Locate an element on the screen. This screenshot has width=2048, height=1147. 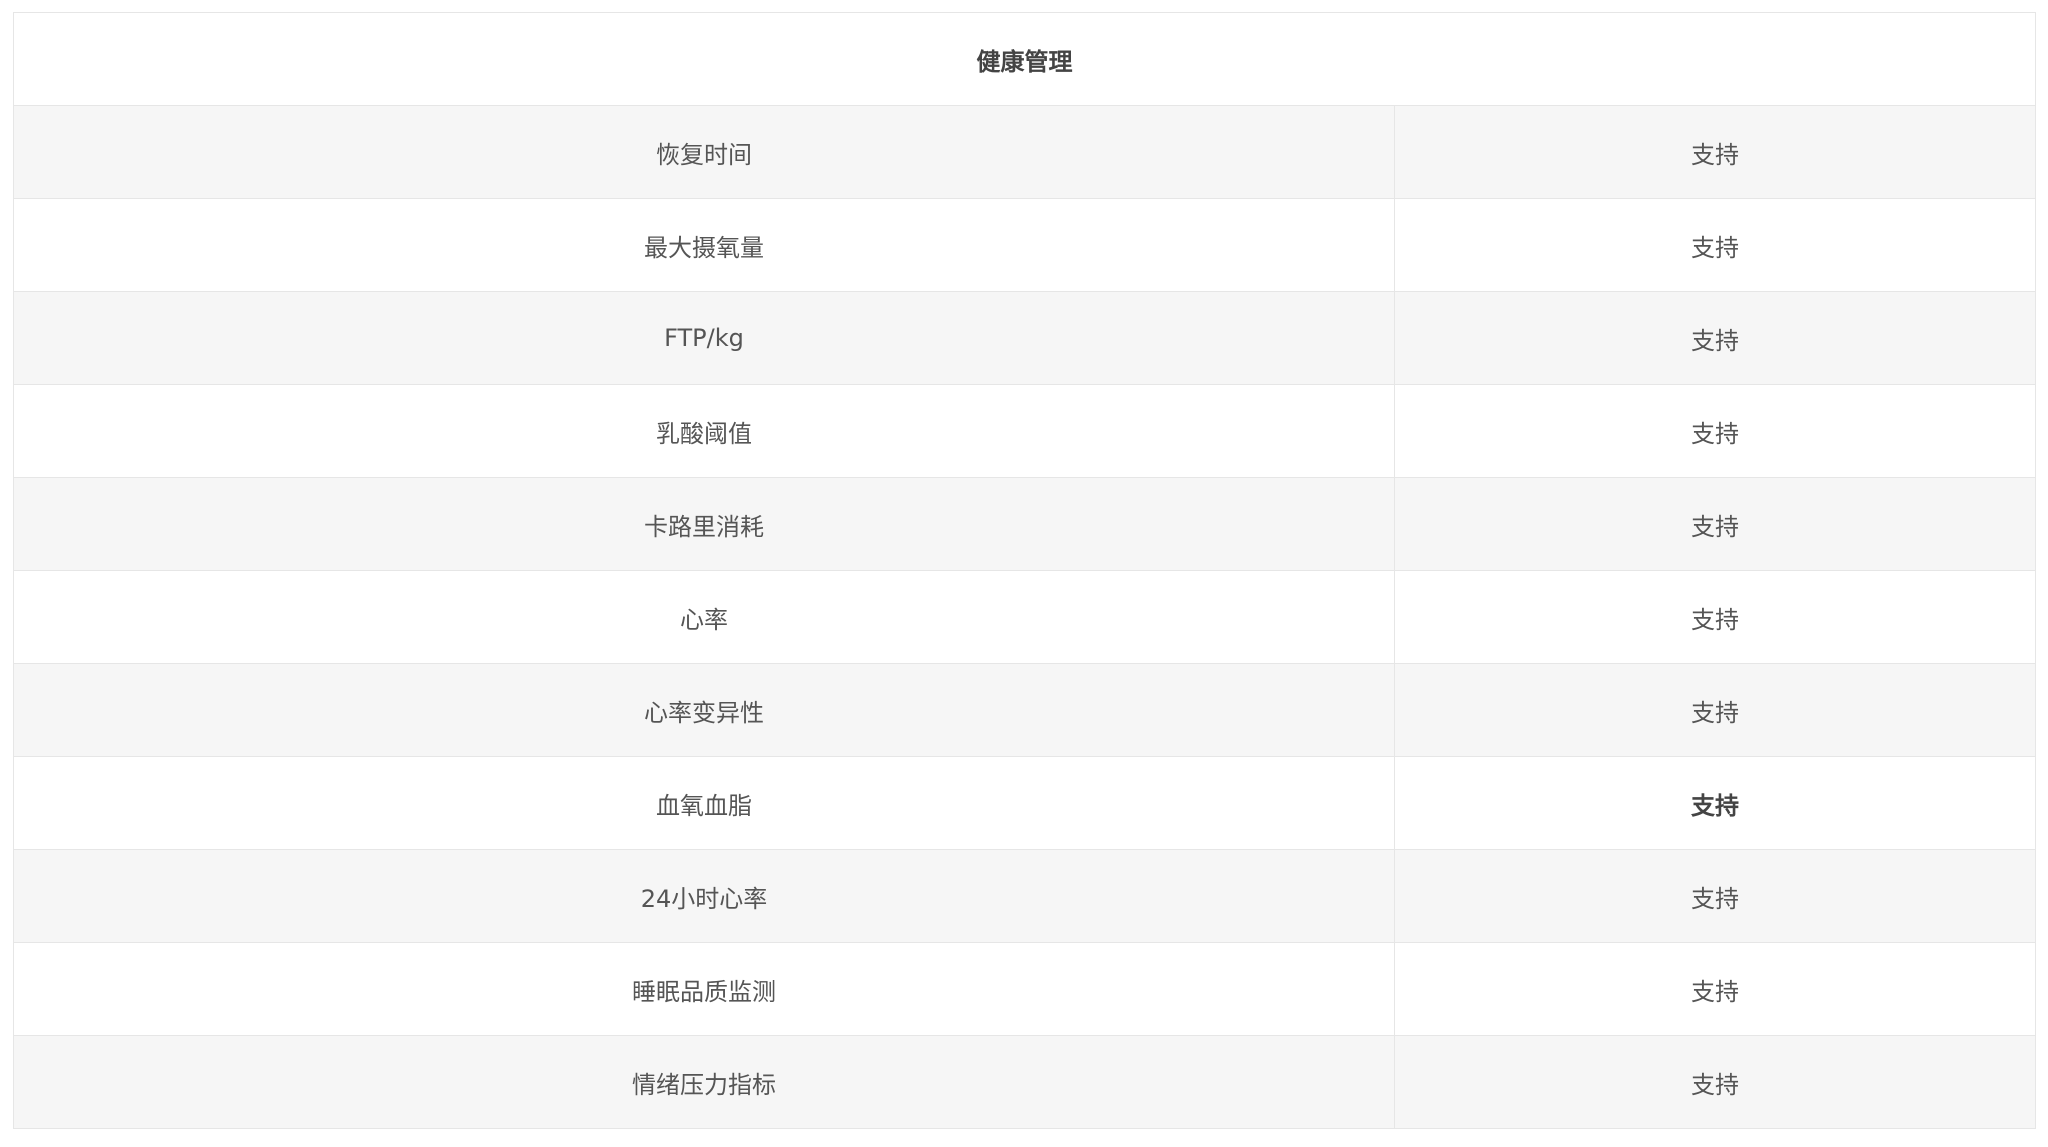
table-row: 最大摄氧量 支持 is located at coordinates (1024, 245).